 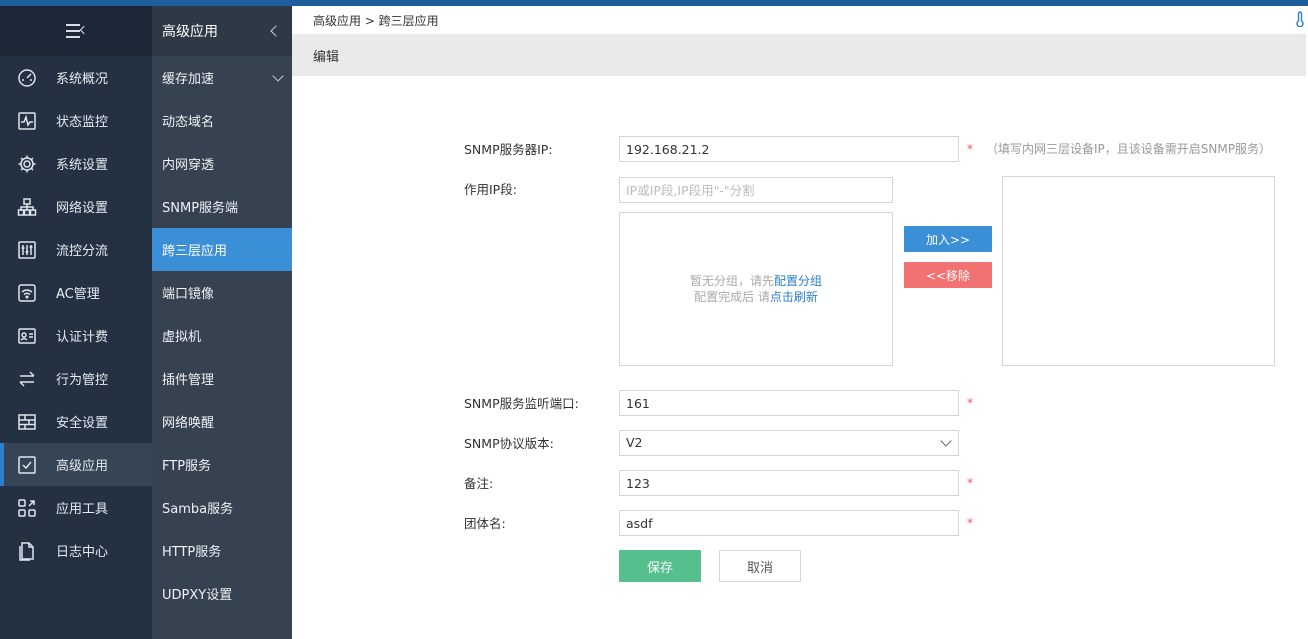 I want to click on sidebar-item-label: 认证计费, so click(x=82, y=337).